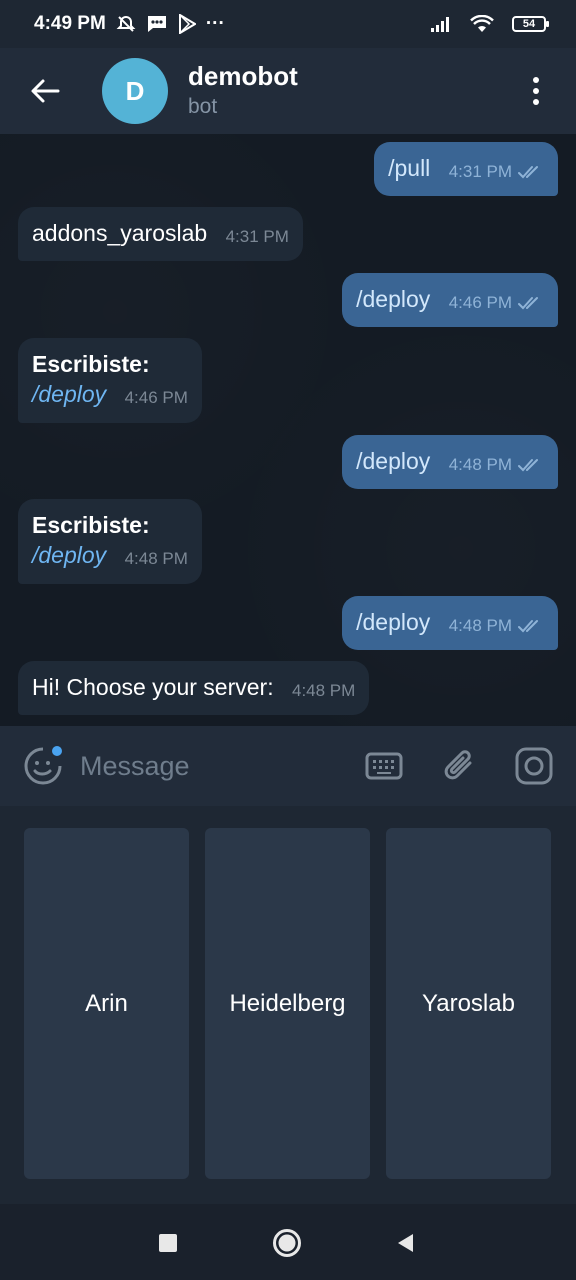  I want to click on incoming-message: Hi! Choose your server: 4:48 PM, so click(194, 688).